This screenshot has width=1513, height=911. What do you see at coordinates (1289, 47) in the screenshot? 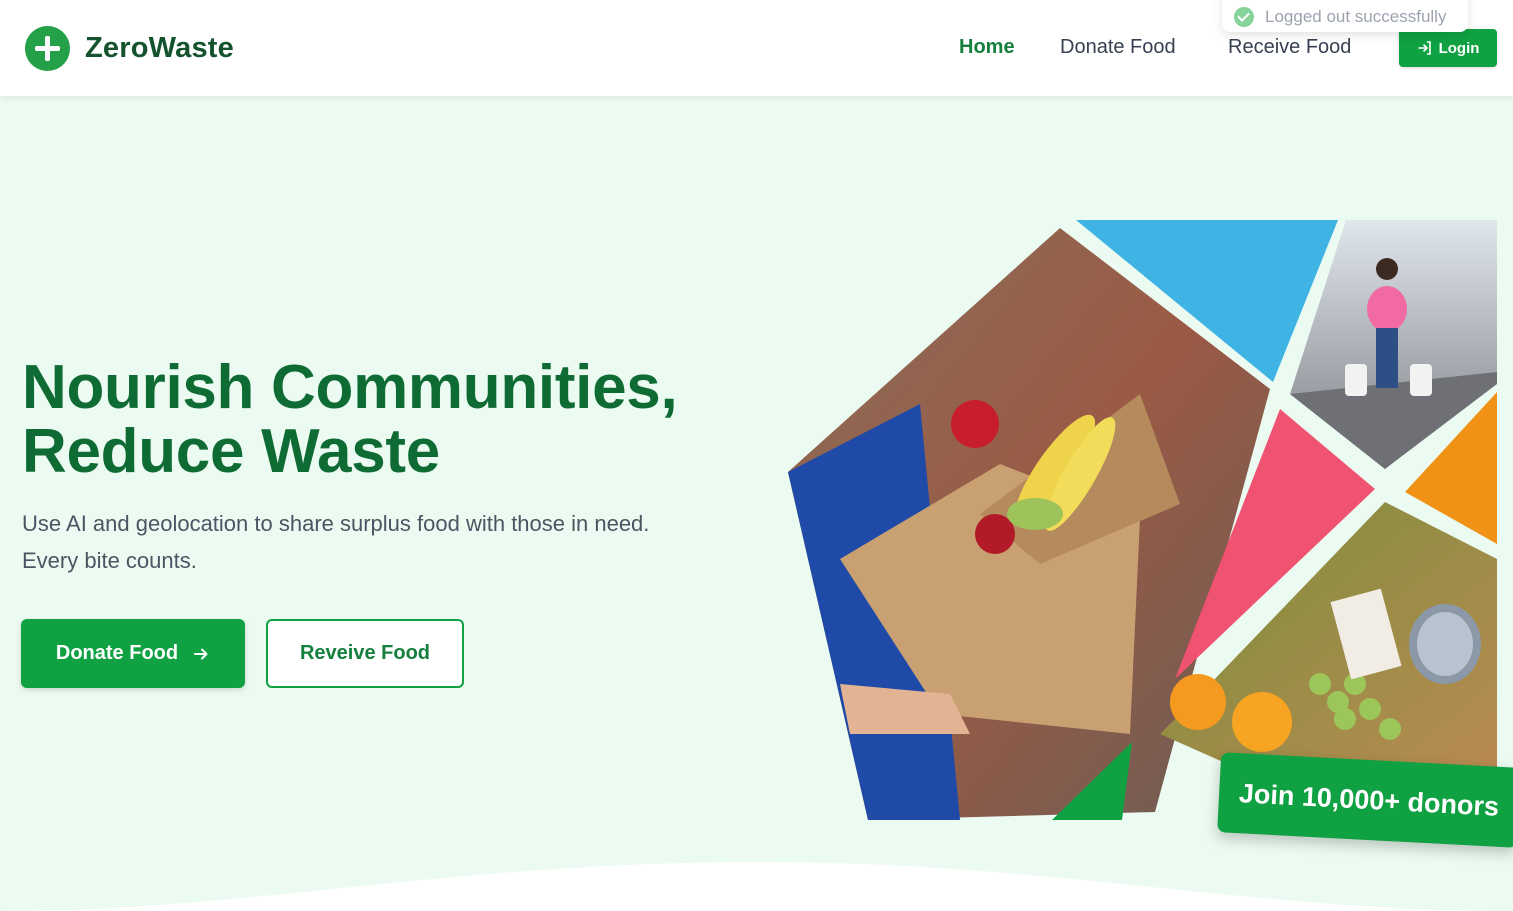
I see `nav-receive-food-link: Receive Food` at bounding box center [1289, 47].